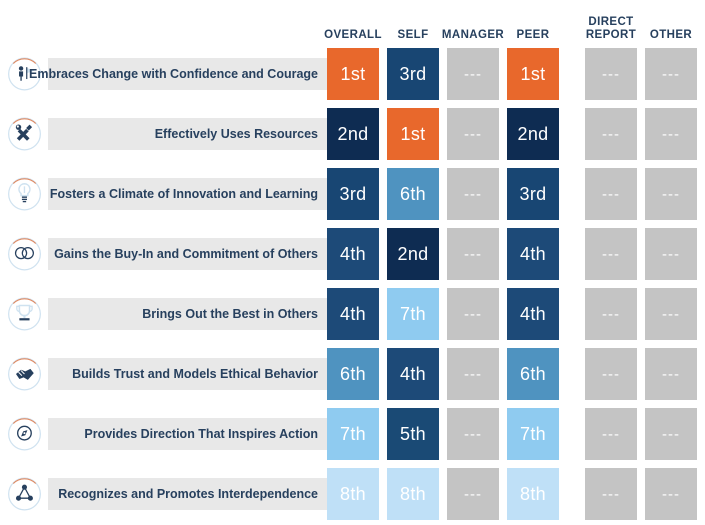  What do you see at coordinates (201, 434) in the screenshot?
I see `competency-label: Provides Direction That Inspires Action` at bounding box center [201, 434].